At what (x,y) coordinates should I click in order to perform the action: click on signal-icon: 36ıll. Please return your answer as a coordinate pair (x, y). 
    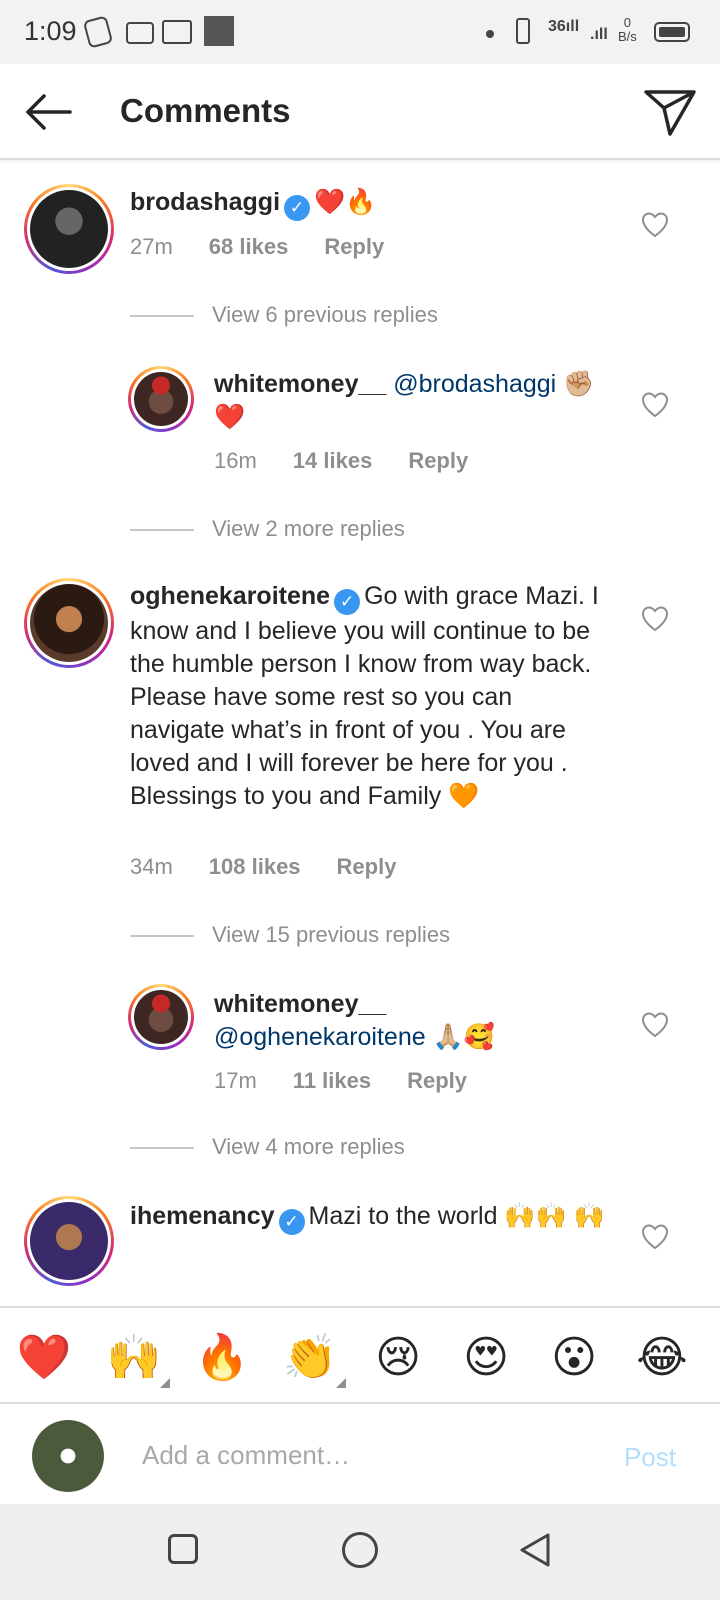
    Looking at the image, I should click on (564, 26).